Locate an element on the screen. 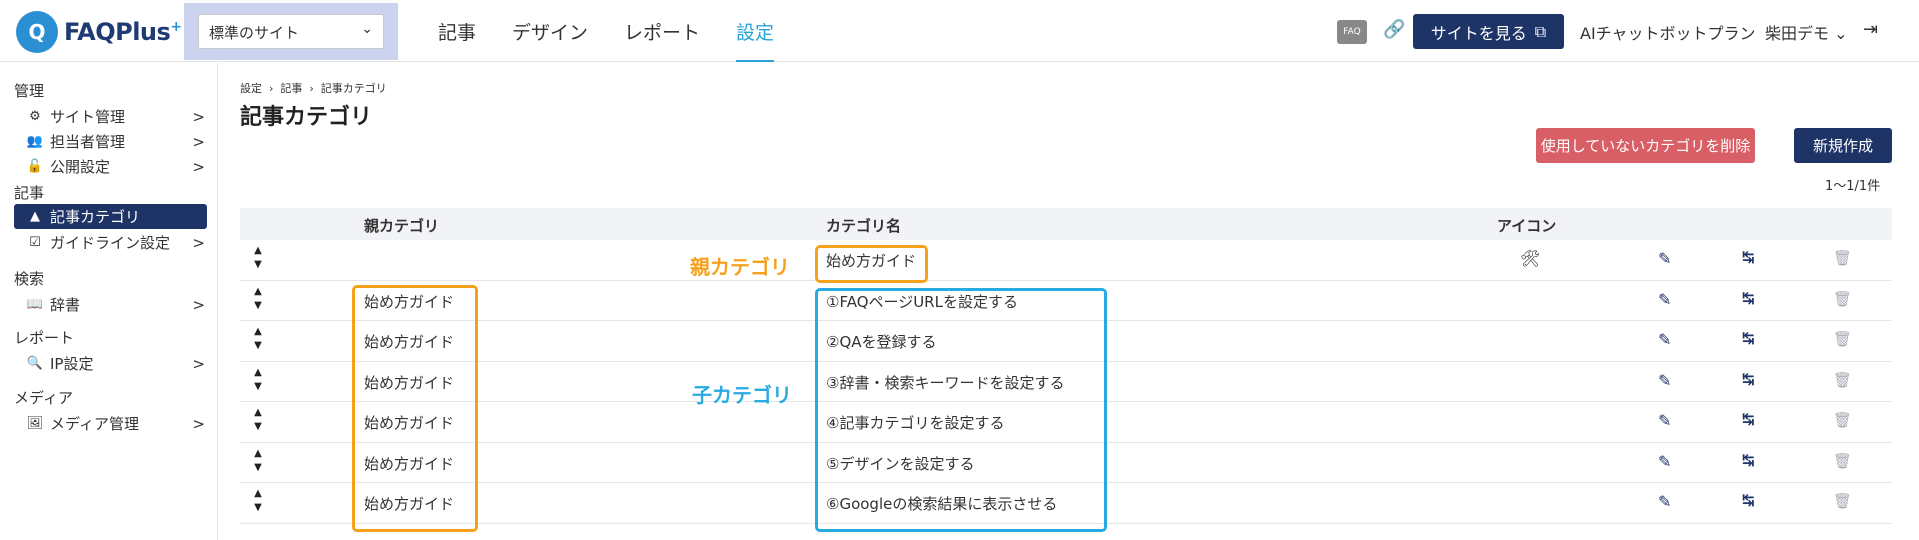 Image resolution: width=1919 pixels, height=540 pixels. gear-icon: ⚙ is located at coordinates (35, 116).